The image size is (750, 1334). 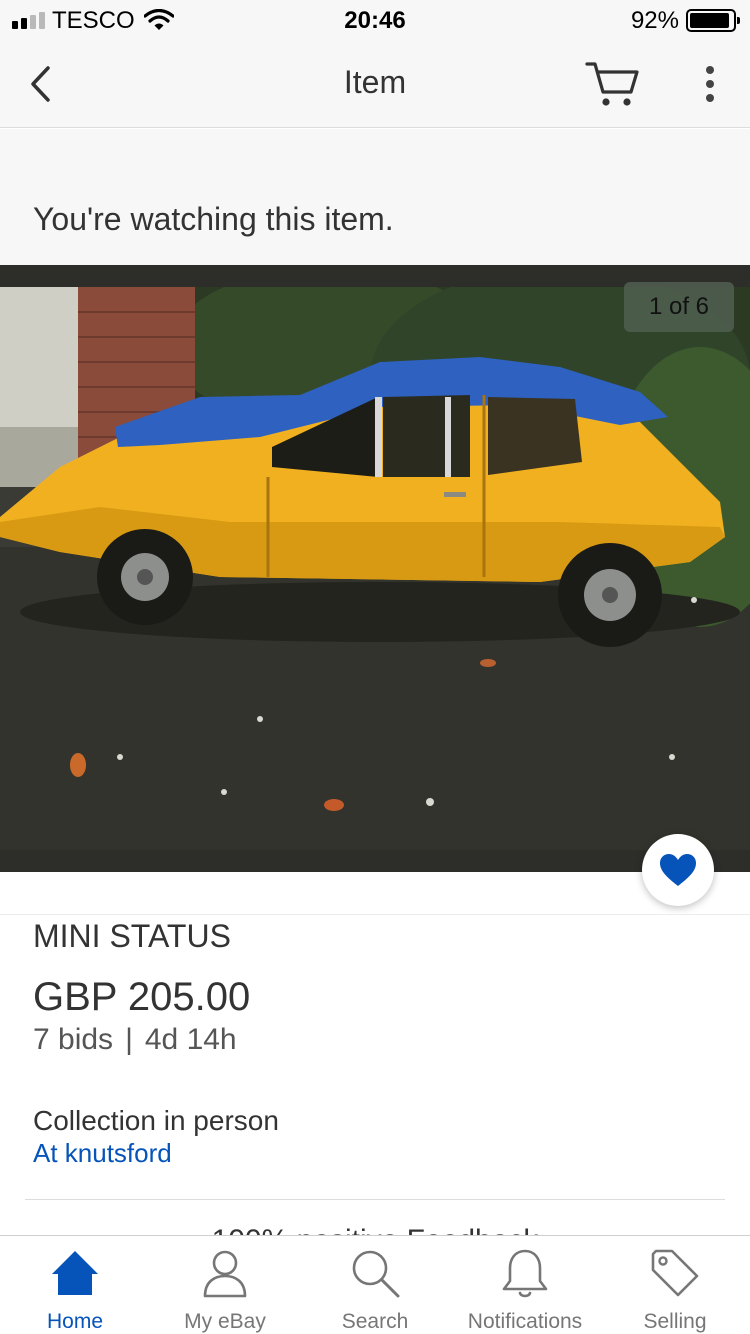 What do you see at coordinates (375, 197) in the screenshot?
I see `watching-banner: You're watching this item.` at bounding box center [375, 197].